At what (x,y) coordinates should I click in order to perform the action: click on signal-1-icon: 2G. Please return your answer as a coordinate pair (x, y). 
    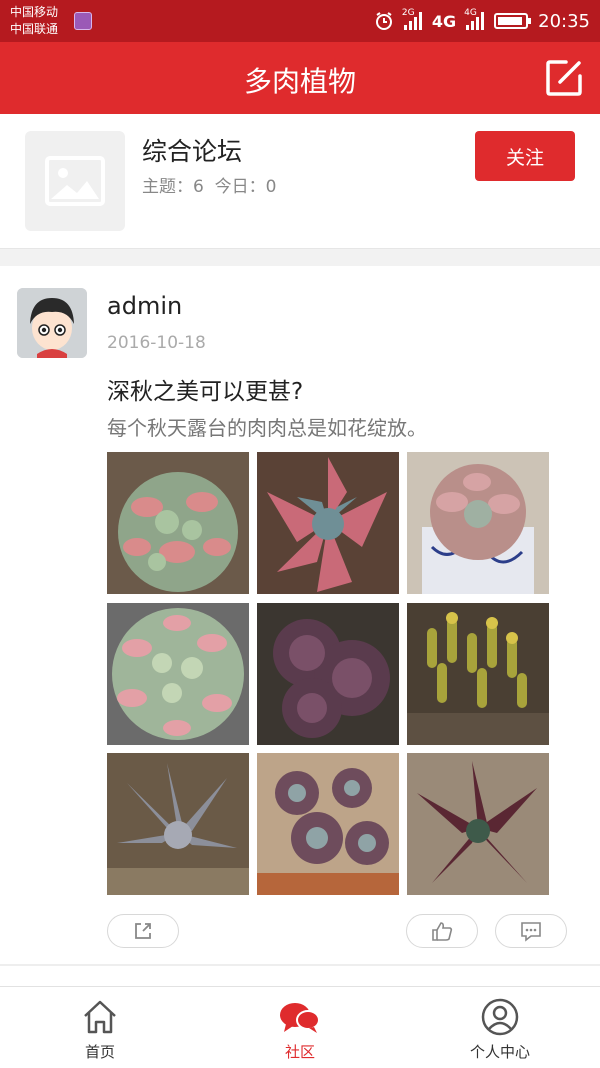
    Looking at the image, I should click on (412, 19).